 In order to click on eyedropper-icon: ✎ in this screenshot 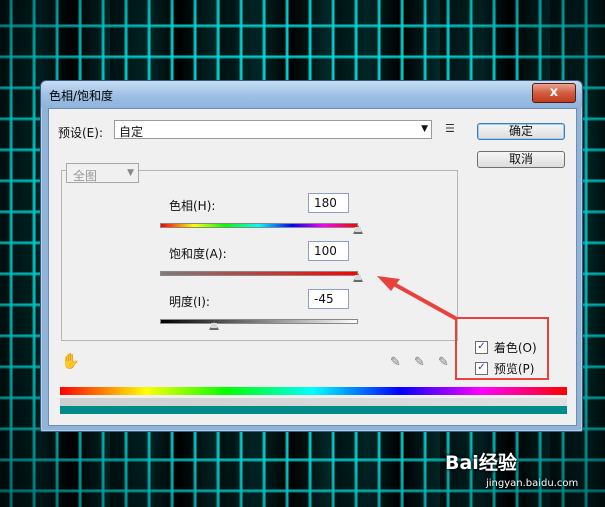, I will do `click(395, 362)`.